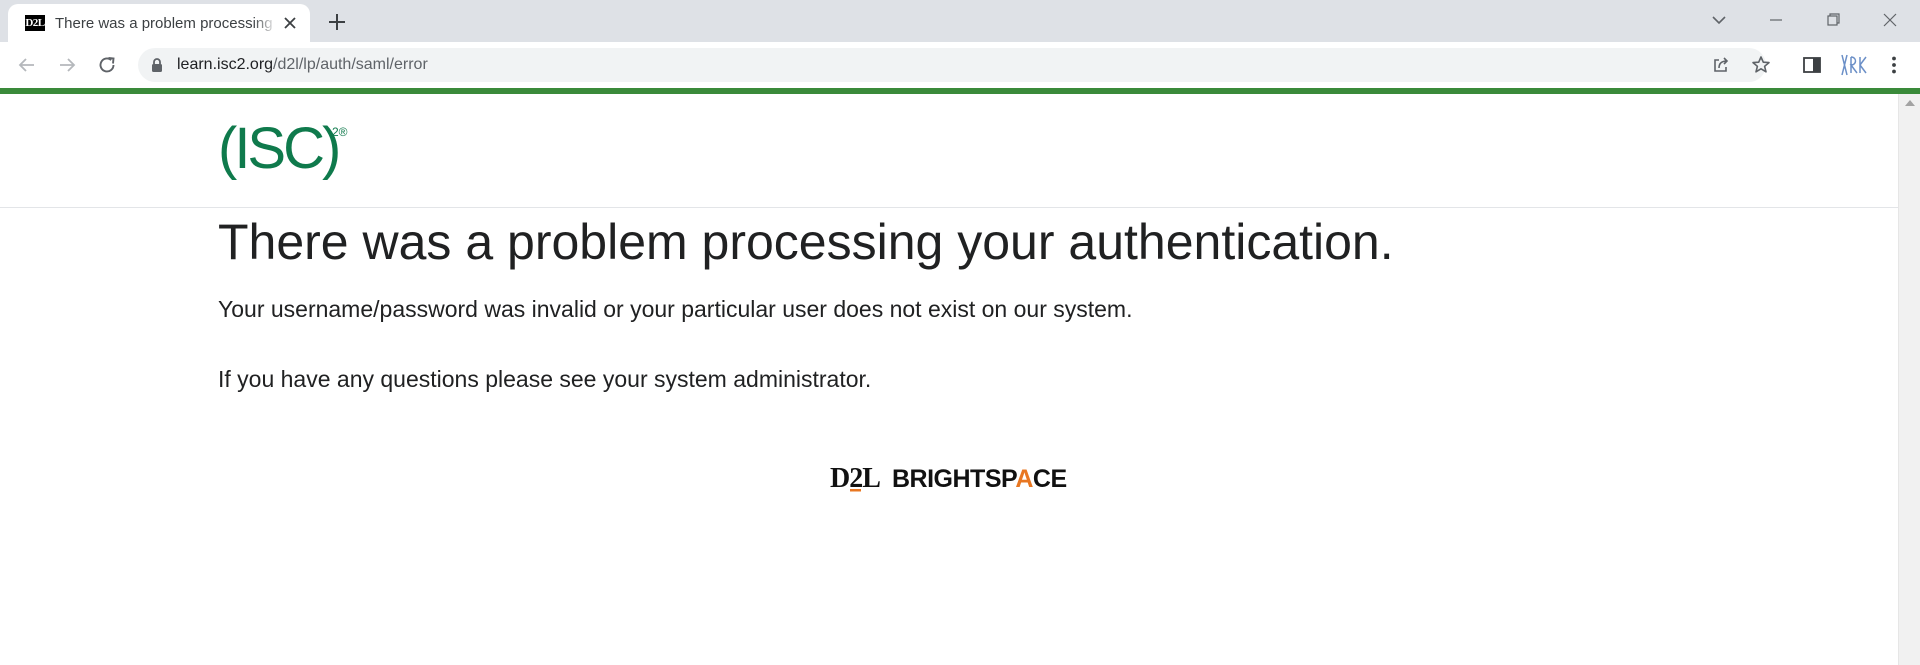 This screenshot has width=1920, height=665. What do you see at coordinates (1833, 20) in the screenshot?
I see `restore-icon` at bounding box center [1833, 20].